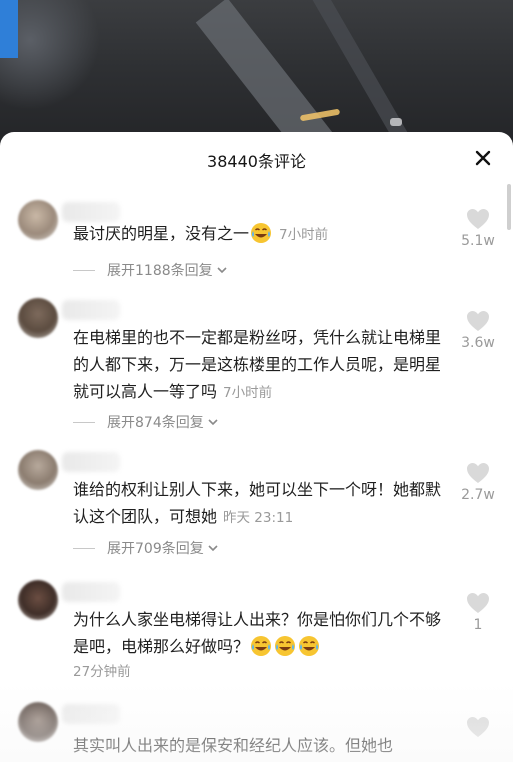  I want to click on comment-text: 为什么人家坐电梯得让人出来？你是怕你们几个不够是吧，电梯那么好做吗？, so click(261, 633).